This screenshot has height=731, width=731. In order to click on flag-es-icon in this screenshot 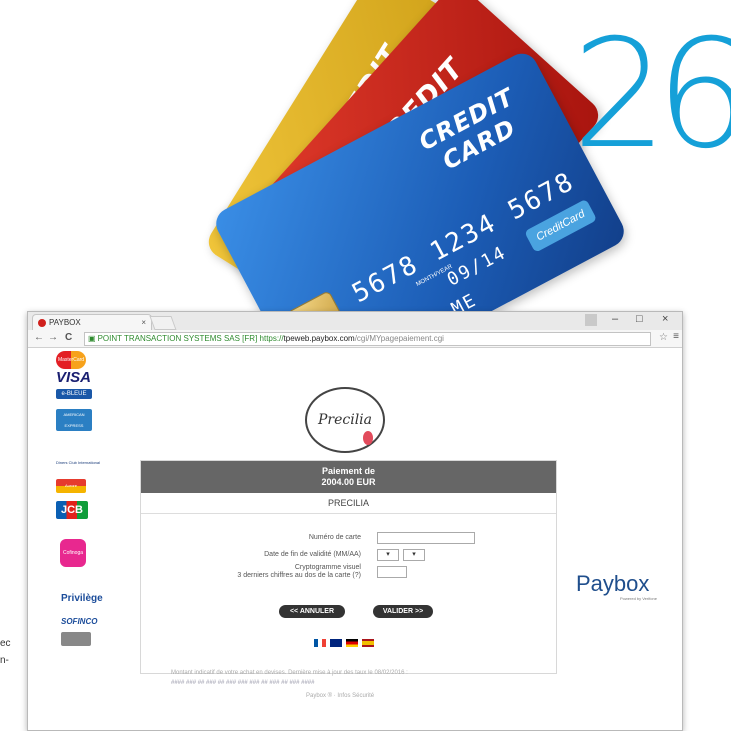, I will do `click(368, 643)`.